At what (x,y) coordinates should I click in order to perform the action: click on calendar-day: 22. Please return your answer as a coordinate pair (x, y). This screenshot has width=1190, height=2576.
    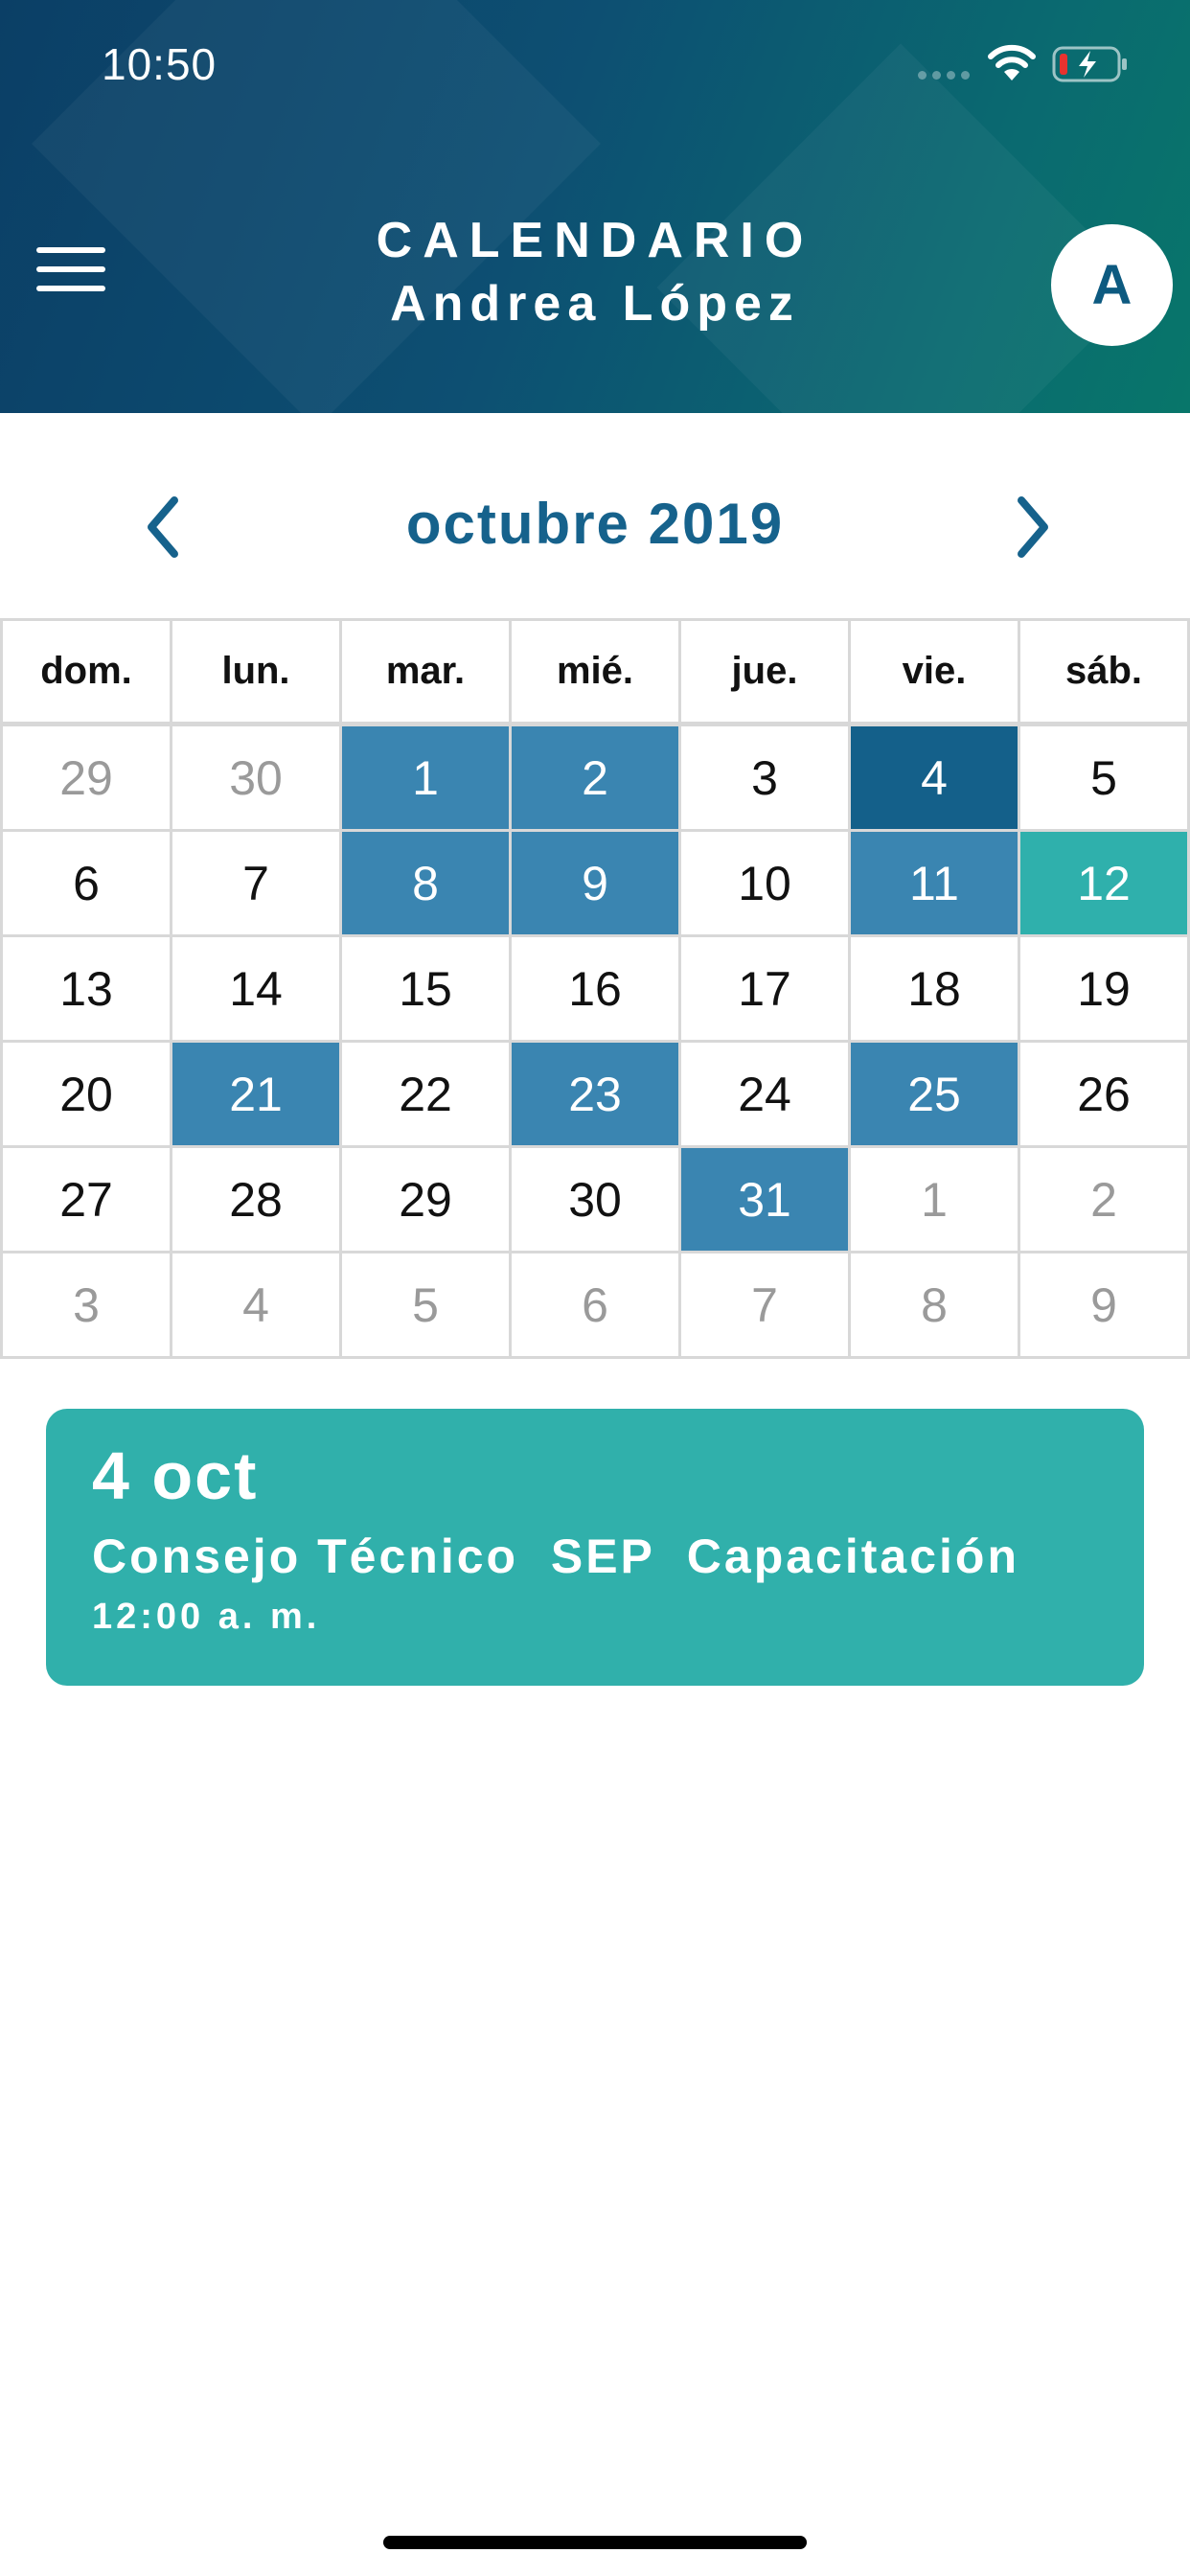
    Looking at the image, I should click on (427, 1095).